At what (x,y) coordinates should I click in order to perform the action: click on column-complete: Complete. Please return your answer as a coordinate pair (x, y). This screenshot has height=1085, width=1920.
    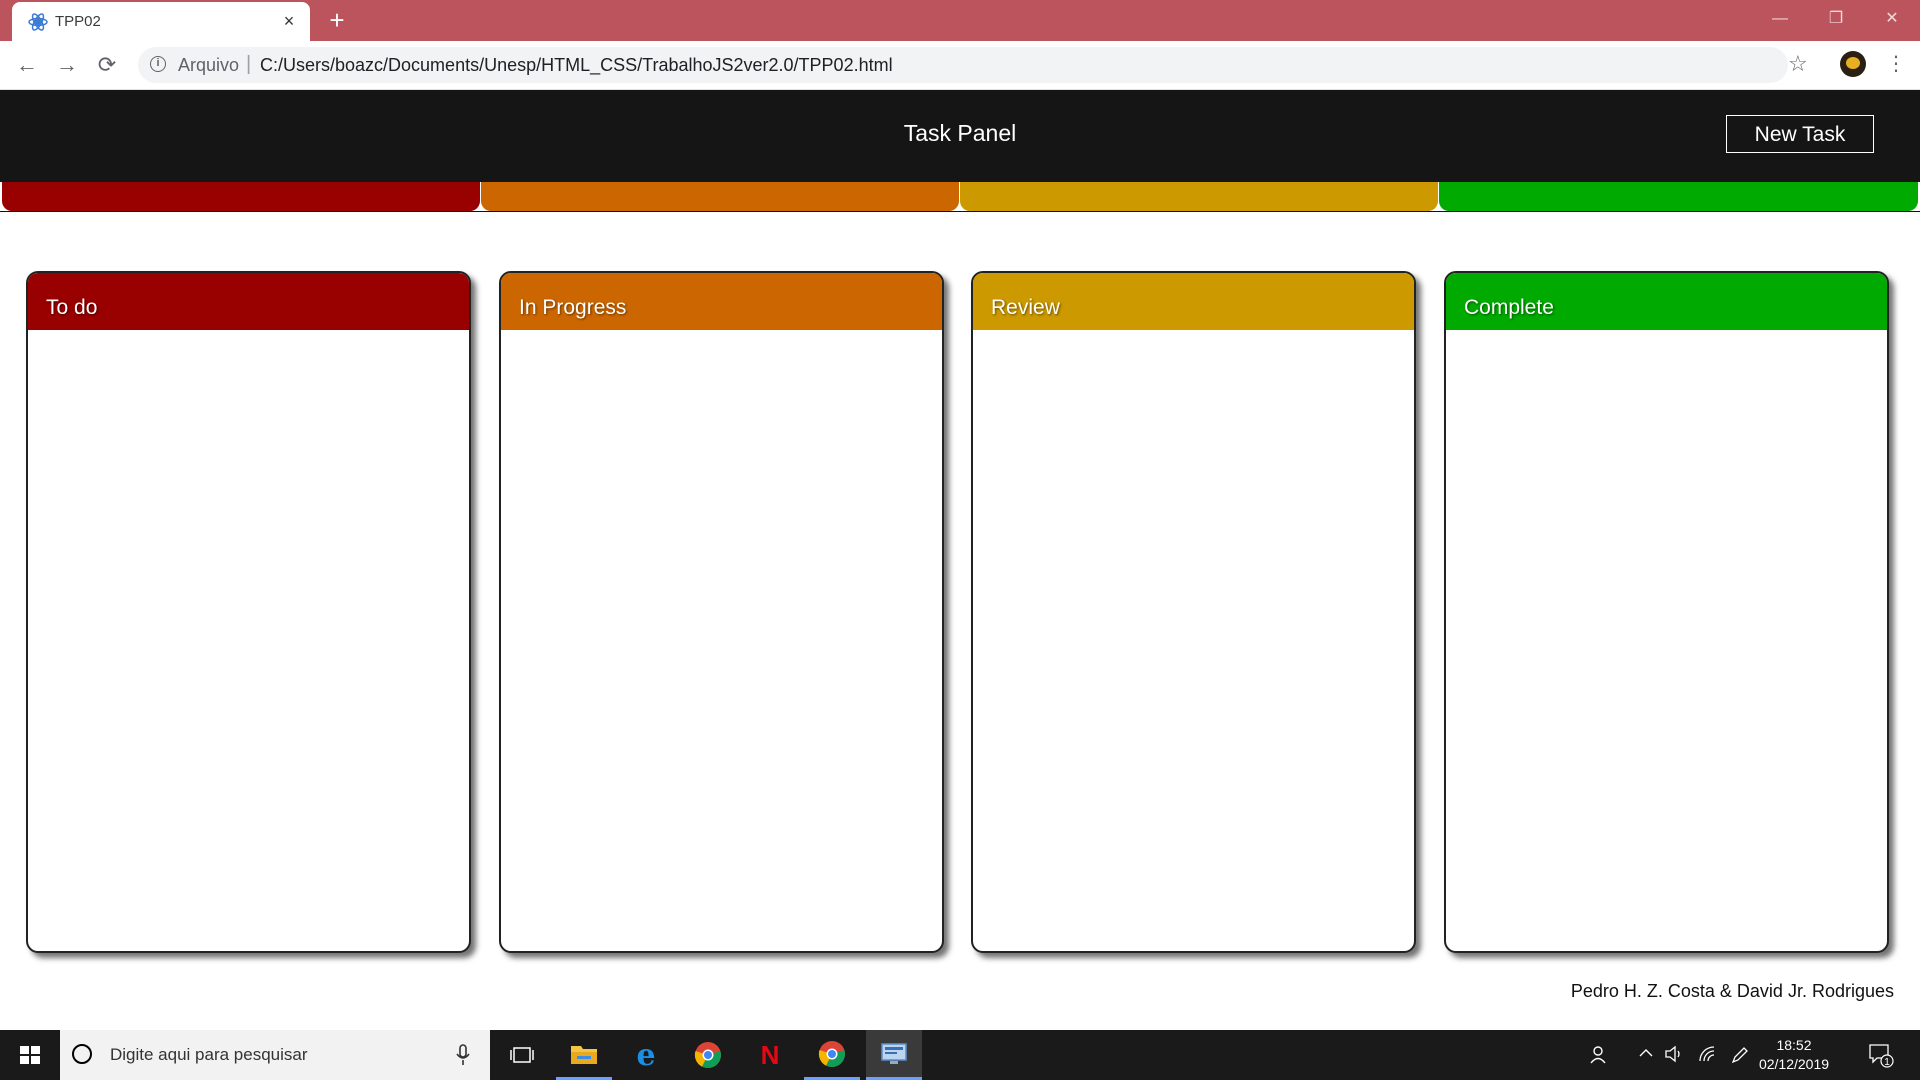
    Looking at the image, I should click on (1666, 612).